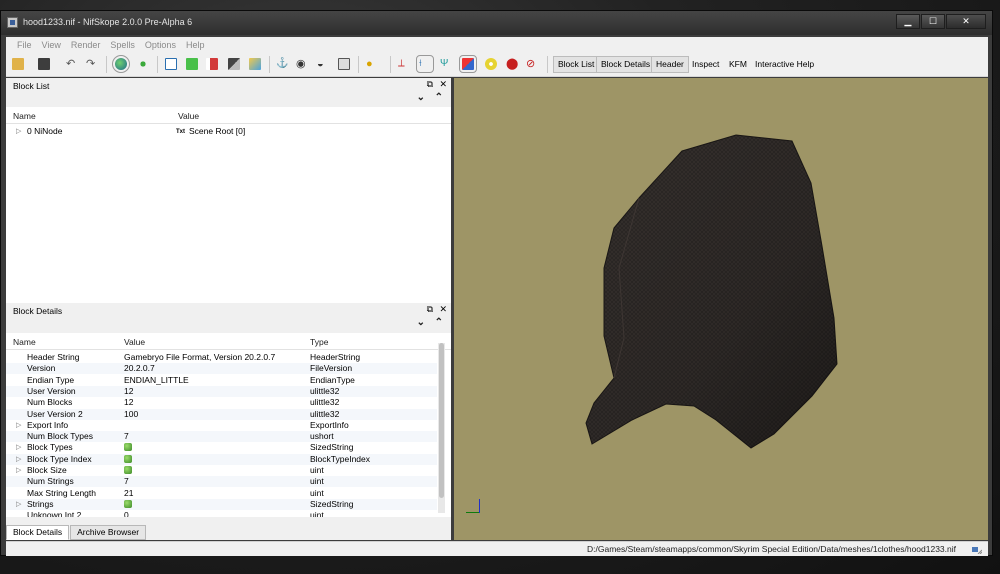 The height and width of the screenshot is (574, 1000). Describe the element at coordinates (221, 513) in the screenshot. I see `details-row: Unknown Int 2 0 uint` at that location.